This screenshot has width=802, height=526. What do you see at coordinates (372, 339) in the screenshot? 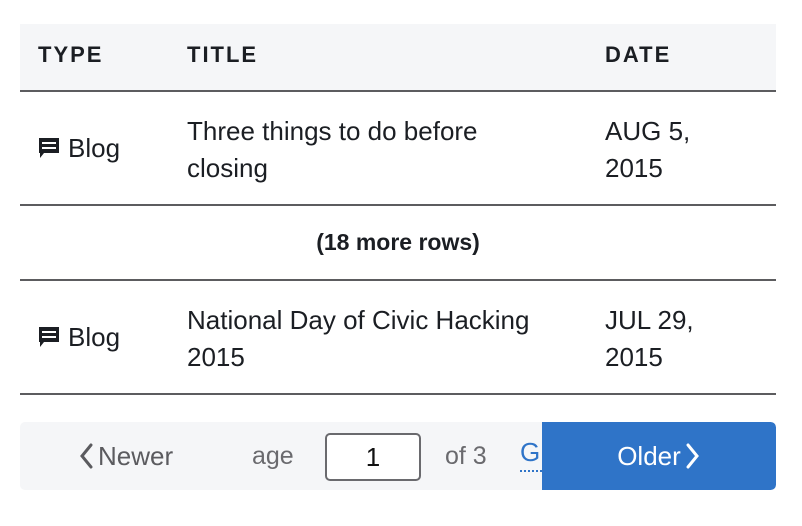
I see `title-cell: National Day of Civic Hacking 2015` at bounding box center [372, 339].